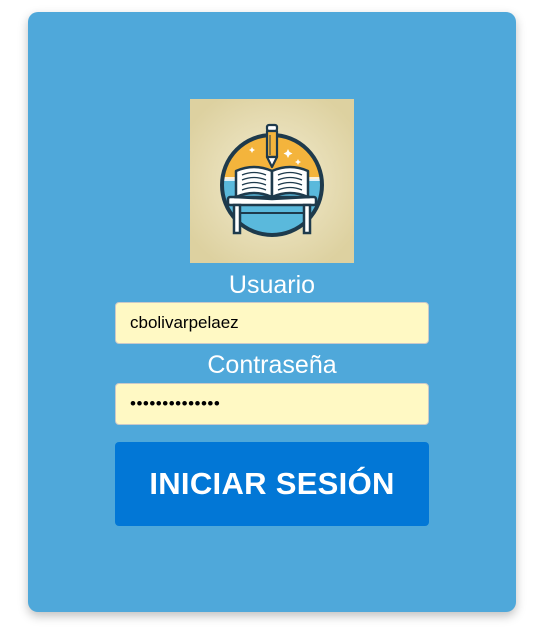 The image size is (540, 632). I want to click on login-button: INICIAR SESIÓN, so click(272, 484).